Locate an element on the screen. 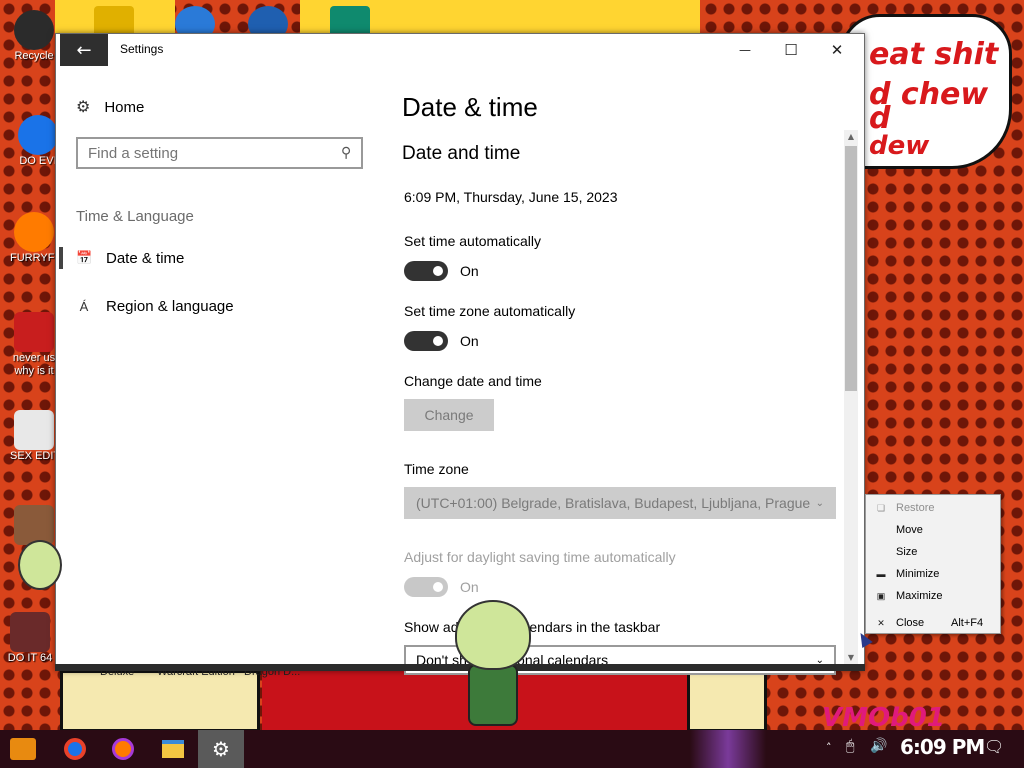 The width and height of the screenshot is (1024, 768). sidebar-item-label: Region & language is located at coordinates (170, 306).